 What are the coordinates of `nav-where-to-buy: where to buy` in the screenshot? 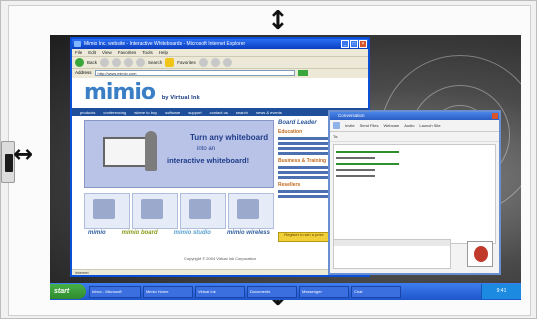 It's located at (145, 112).